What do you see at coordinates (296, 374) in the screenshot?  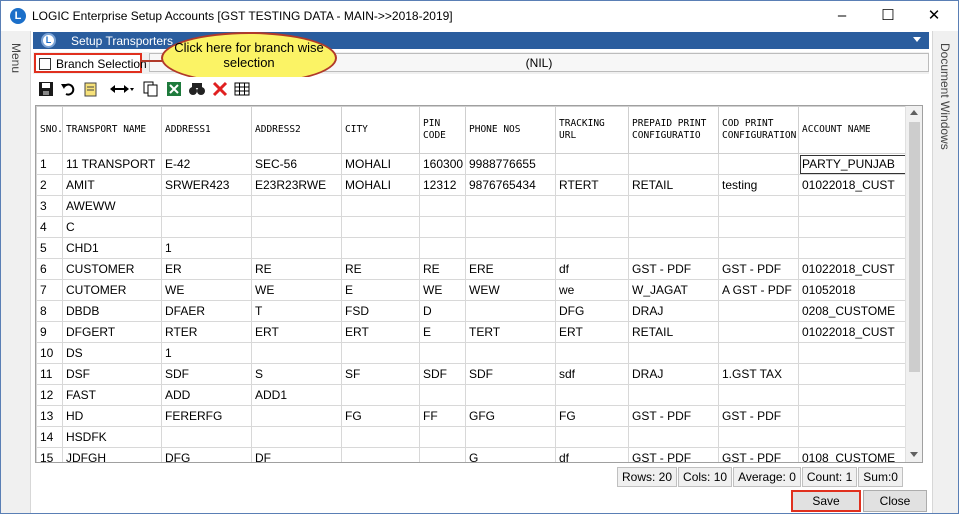 I see `table-cell: S` at bounding box center [296, 374].